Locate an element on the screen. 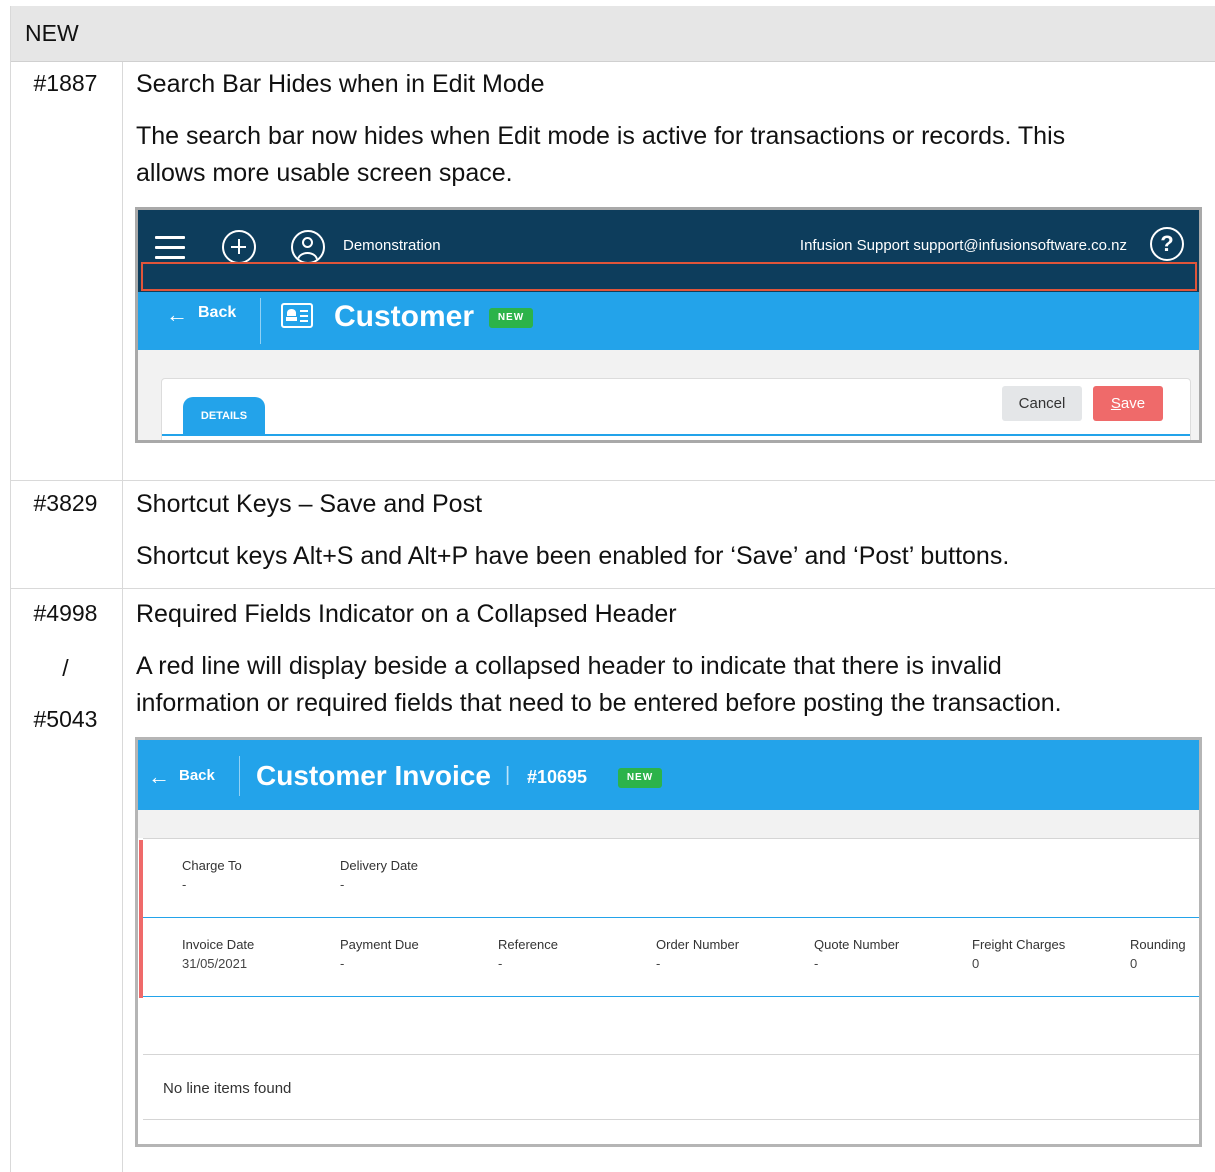  field-value: 31/05/2021 is located at coordinates (215, 963).